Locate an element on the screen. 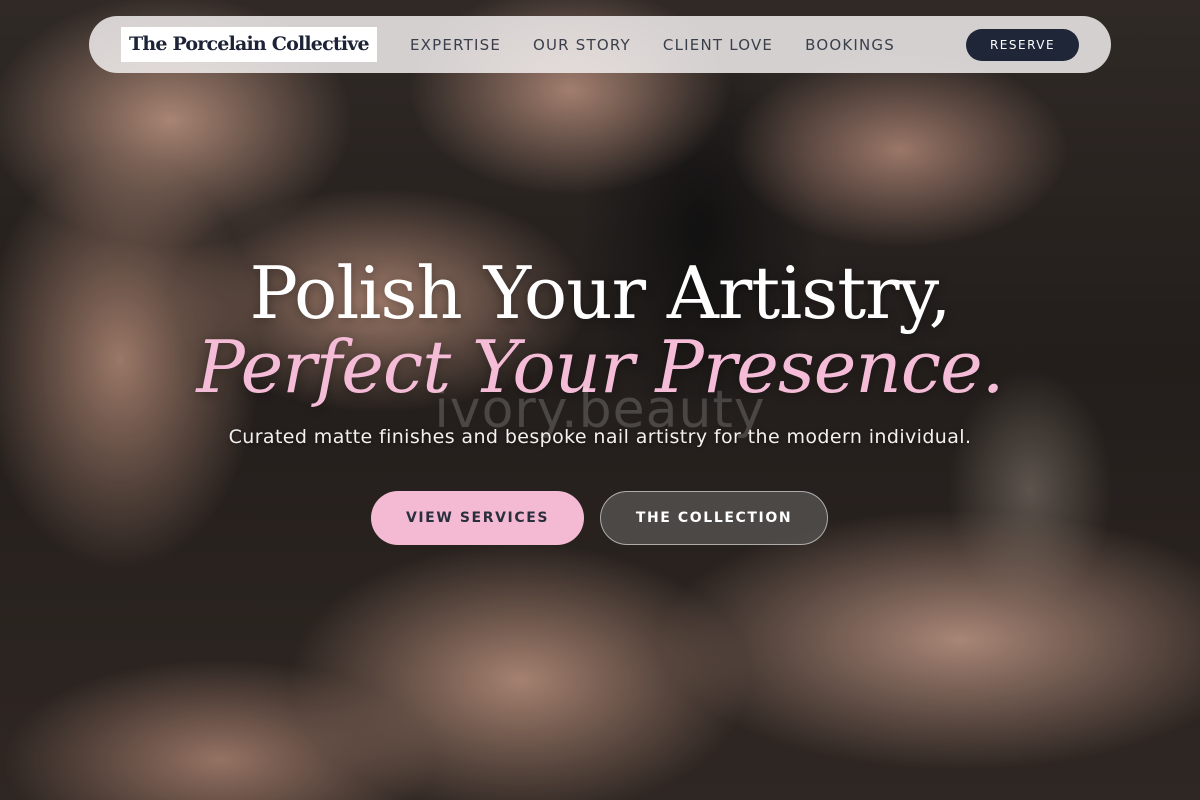 The width and height of the screenshot is (1200, 800). hero-headline-line1: Polish Your Artistry, is located at coordinates (600, 293).